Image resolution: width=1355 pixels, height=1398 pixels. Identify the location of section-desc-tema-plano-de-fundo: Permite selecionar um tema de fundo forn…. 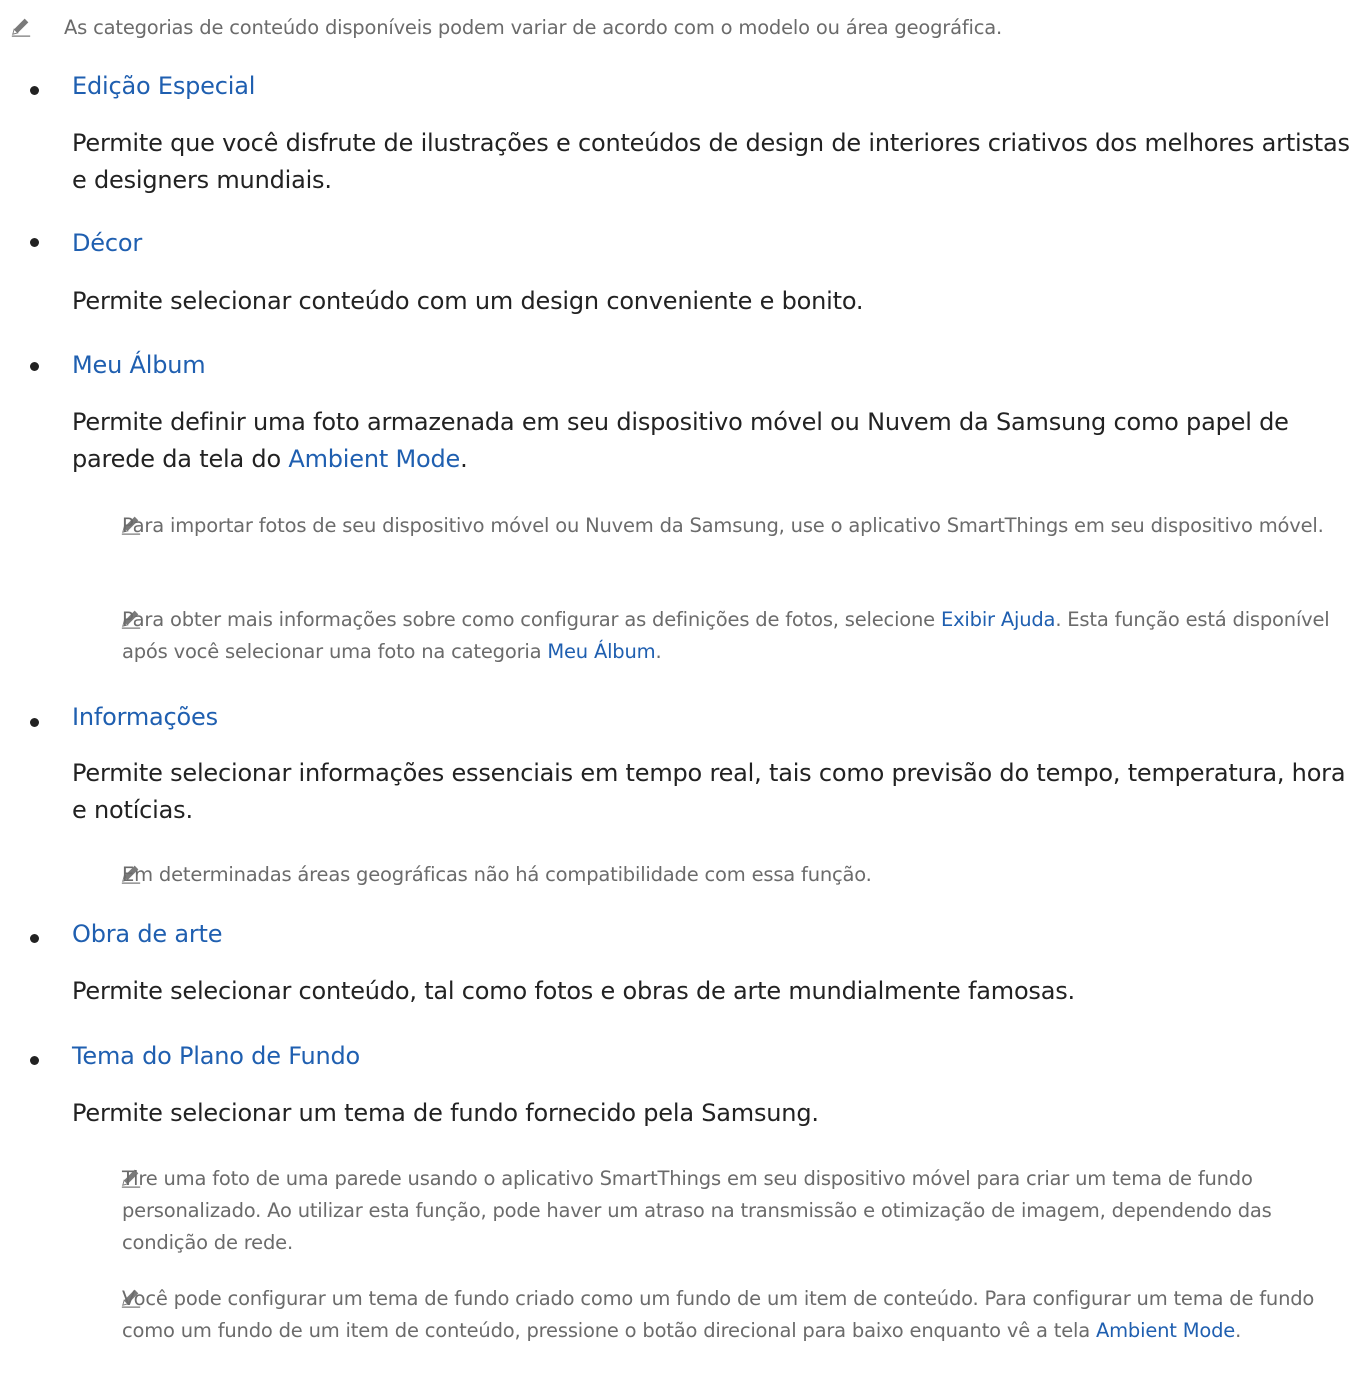
(445, 1113).